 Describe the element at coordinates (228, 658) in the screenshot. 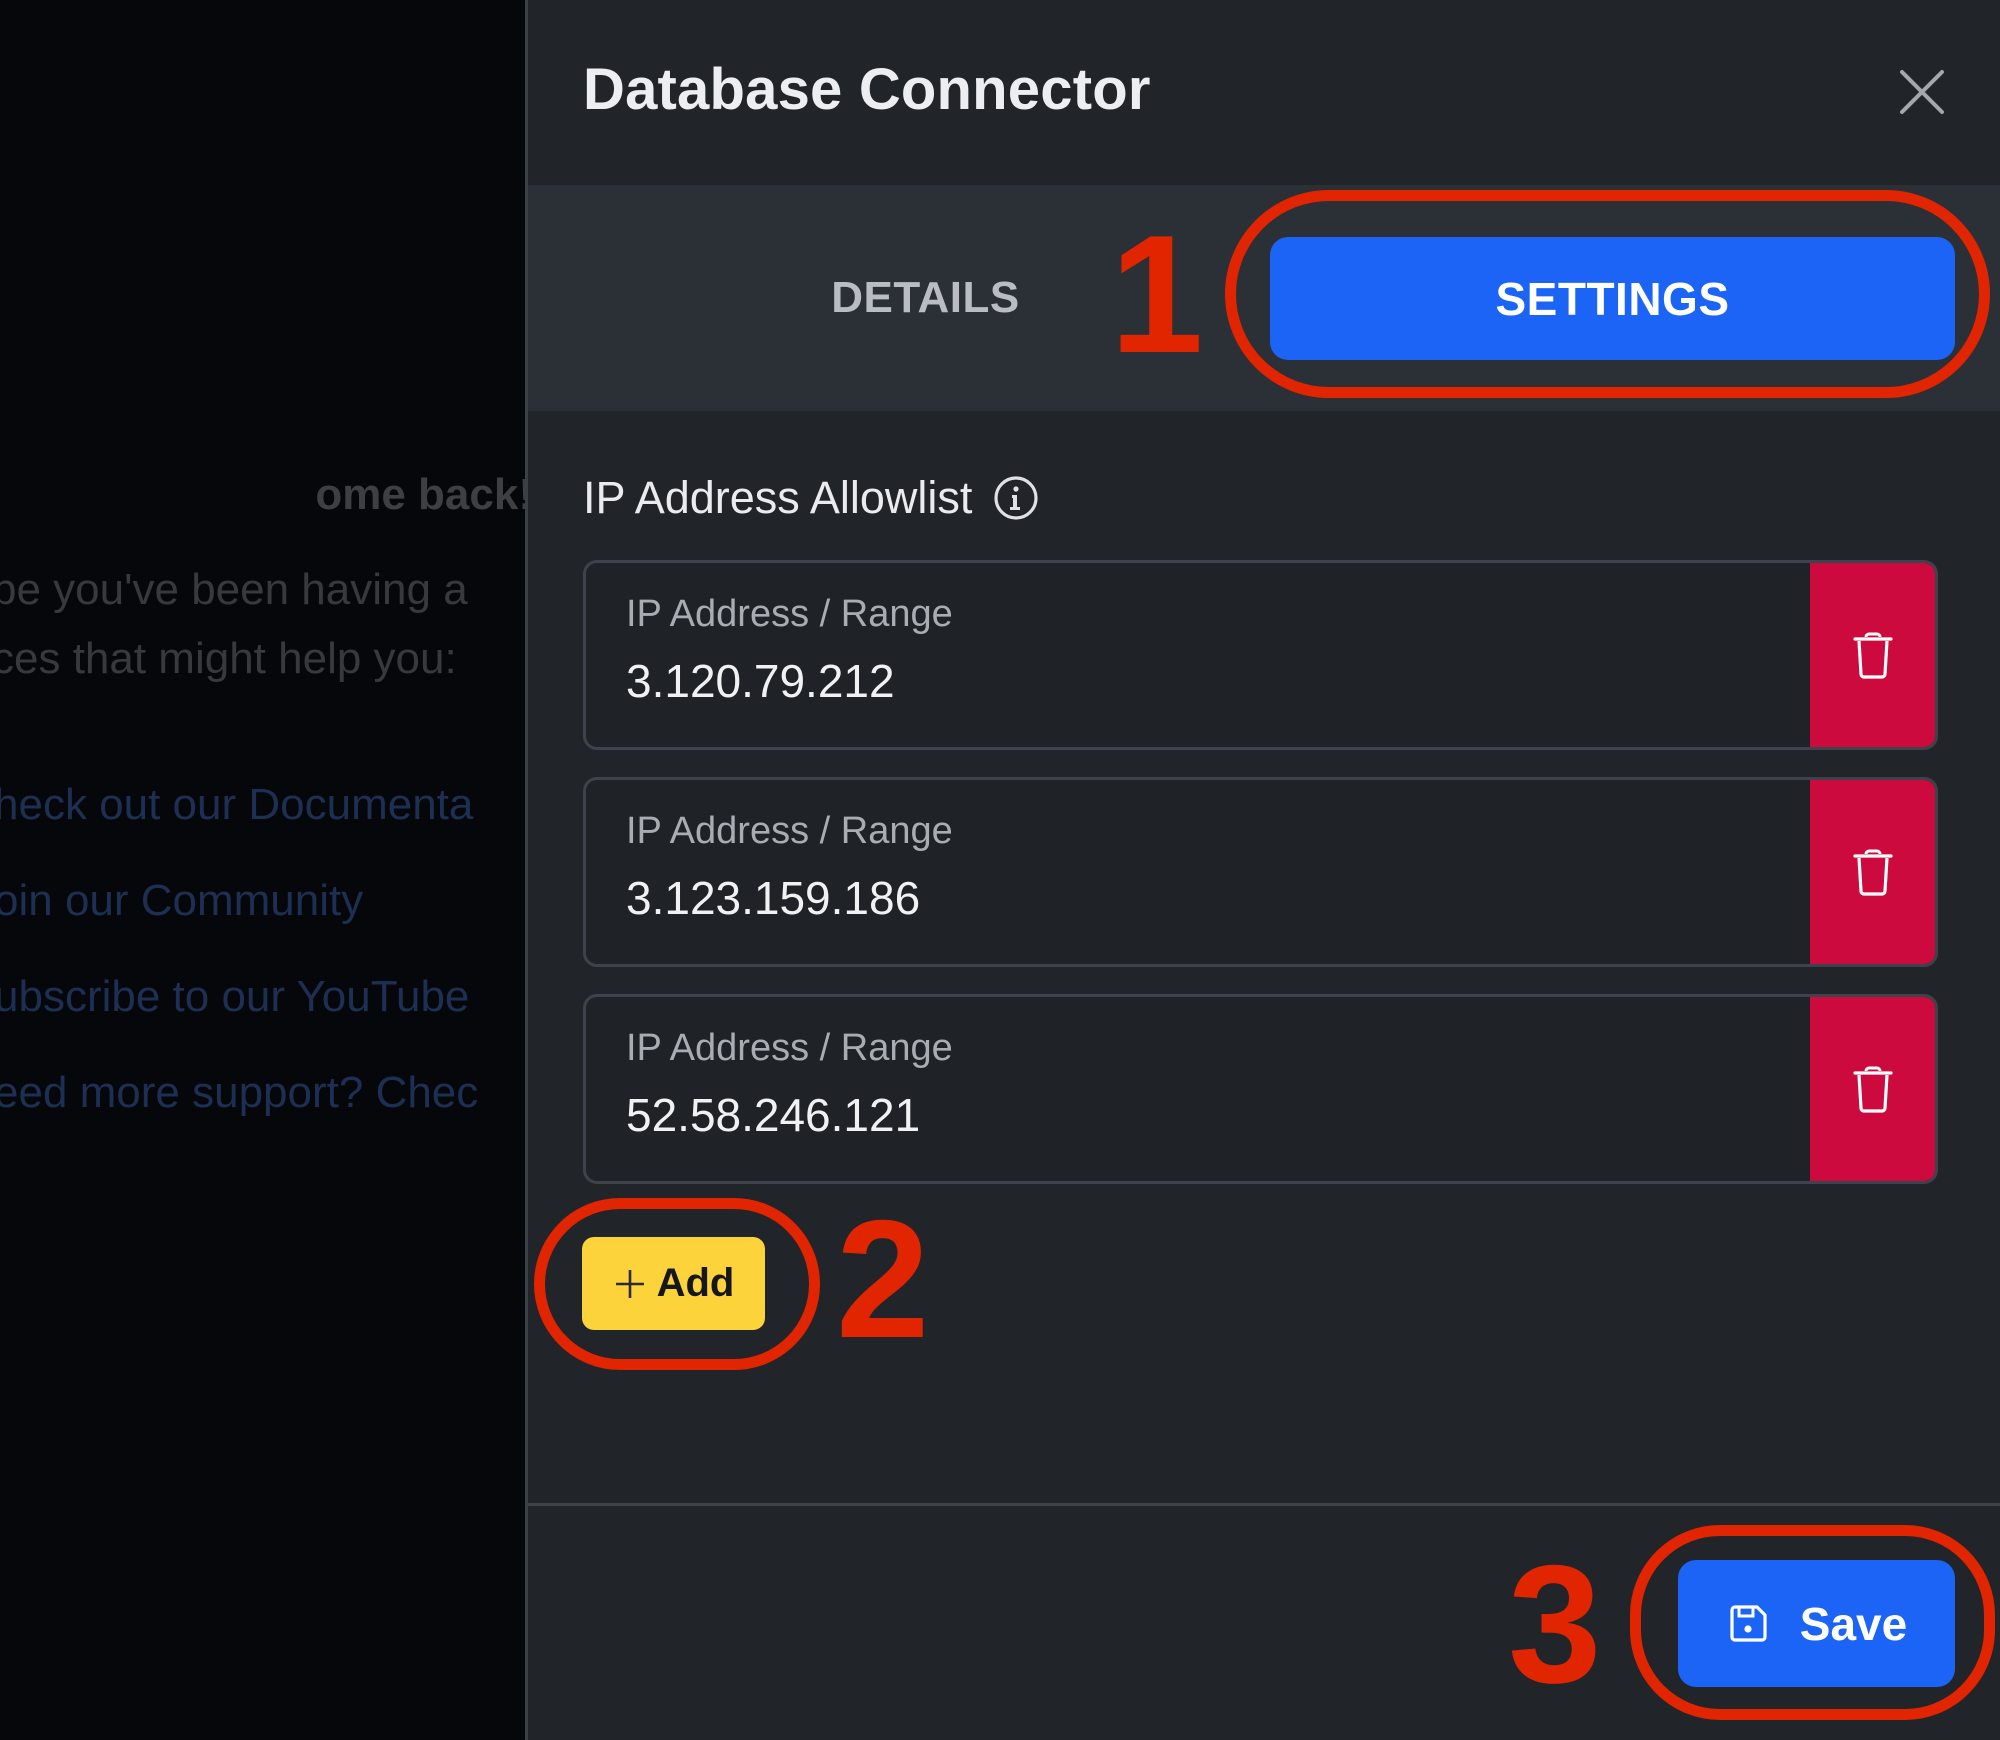

I see `welcome-text-line: ces that might help you:` at that location.